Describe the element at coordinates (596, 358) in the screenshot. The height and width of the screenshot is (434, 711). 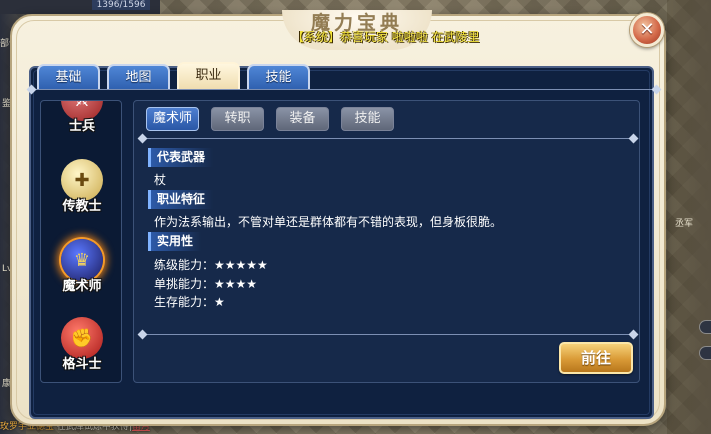
I see `goto-button: 前往` at that location.